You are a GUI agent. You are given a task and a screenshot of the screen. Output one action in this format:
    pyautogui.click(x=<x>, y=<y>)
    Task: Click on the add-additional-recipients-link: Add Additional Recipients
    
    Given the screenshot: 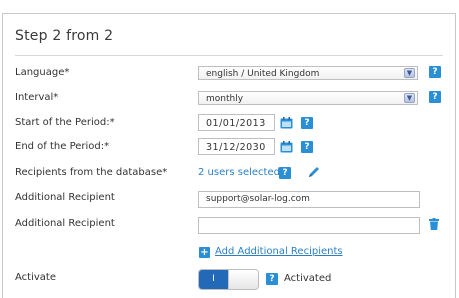 What is the action you would take?
    pyautogui.click(x=279, y=251)
    